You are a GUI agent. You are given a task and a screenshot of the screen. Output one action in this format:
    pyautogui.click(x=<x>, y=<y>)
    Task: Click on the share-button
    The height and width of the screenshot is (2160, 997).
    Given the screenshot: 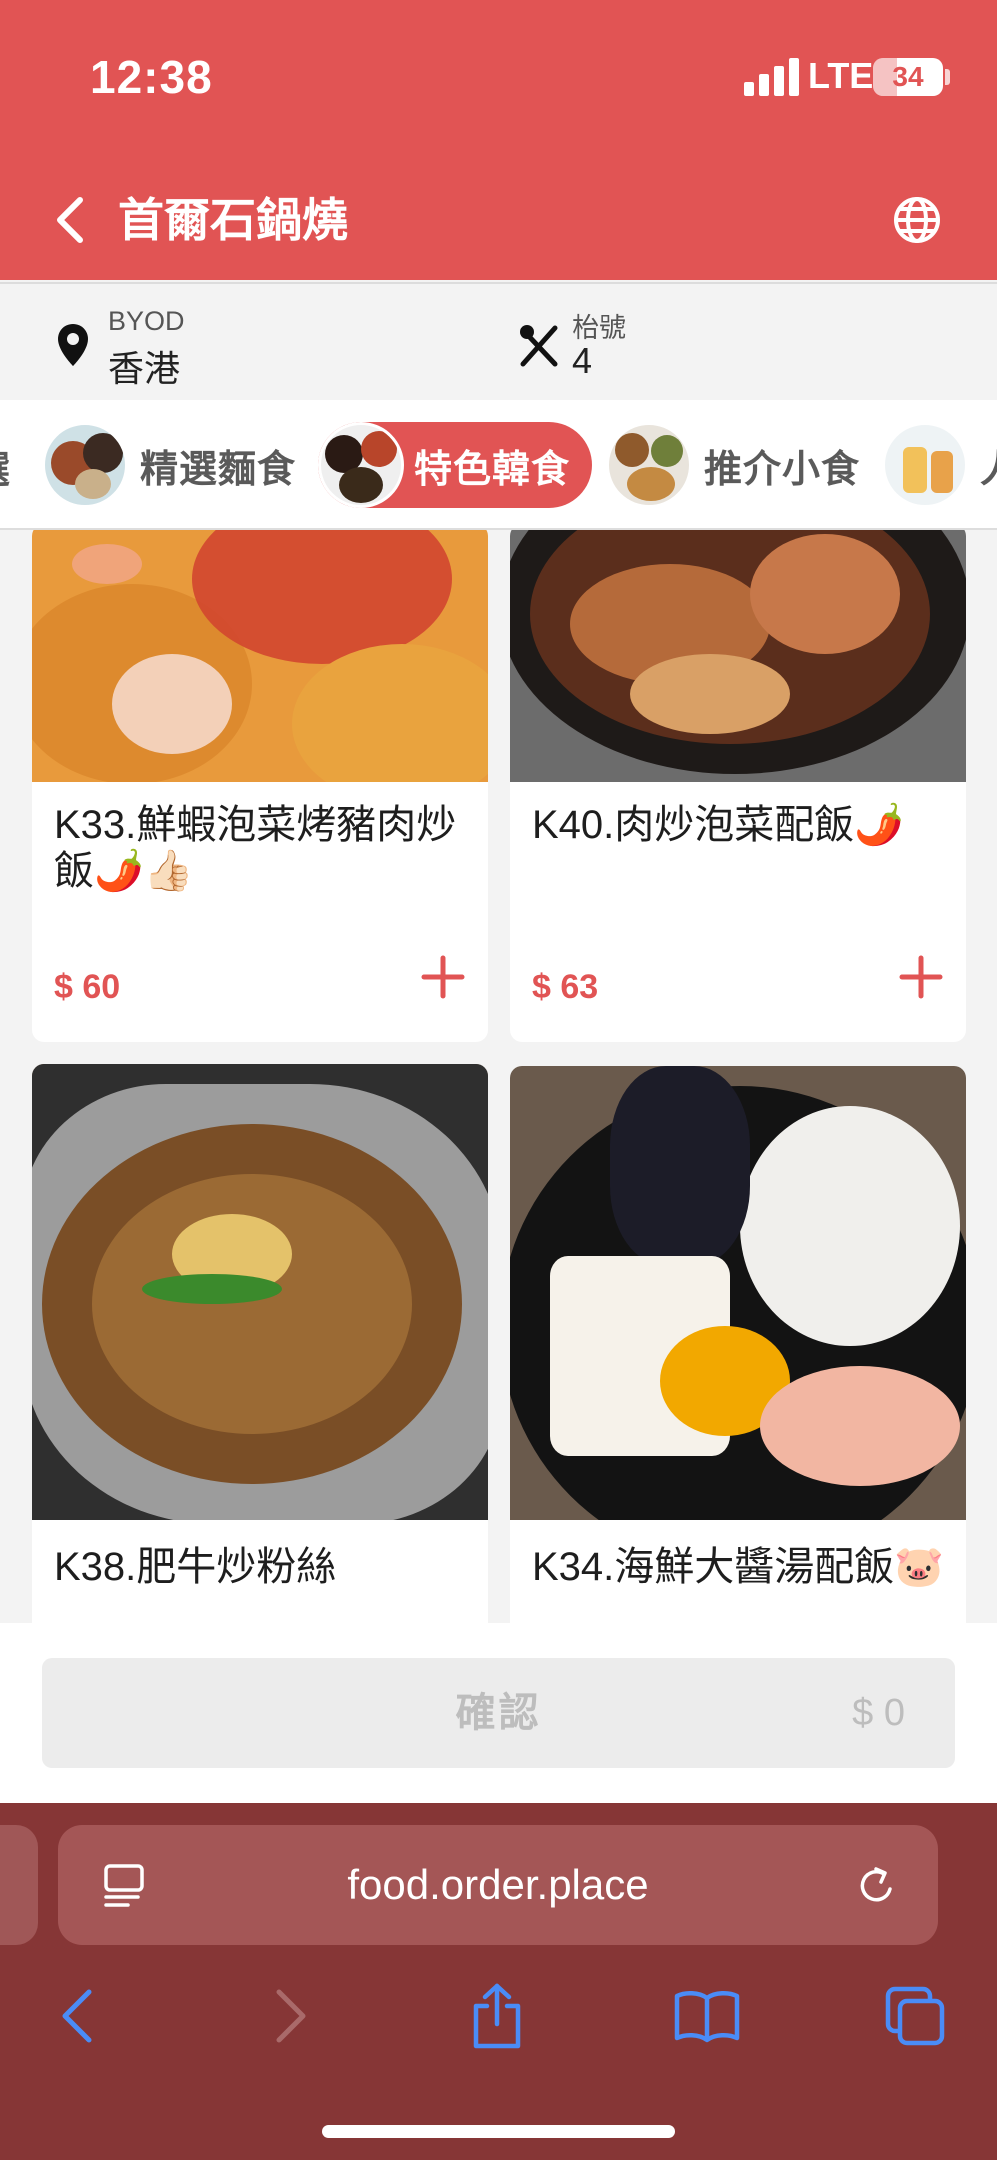 What is the action you would take?
    pyautogui.click(x=497, y=2016)
    